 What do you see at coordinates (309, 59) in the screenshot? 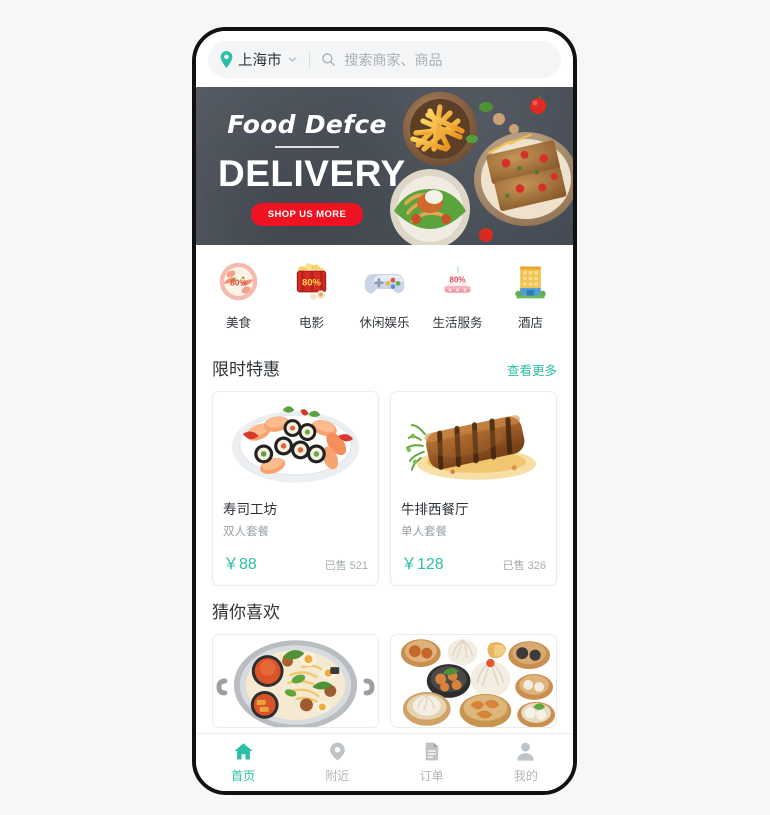
I see `header-divider` at bounding box center [309, 59].